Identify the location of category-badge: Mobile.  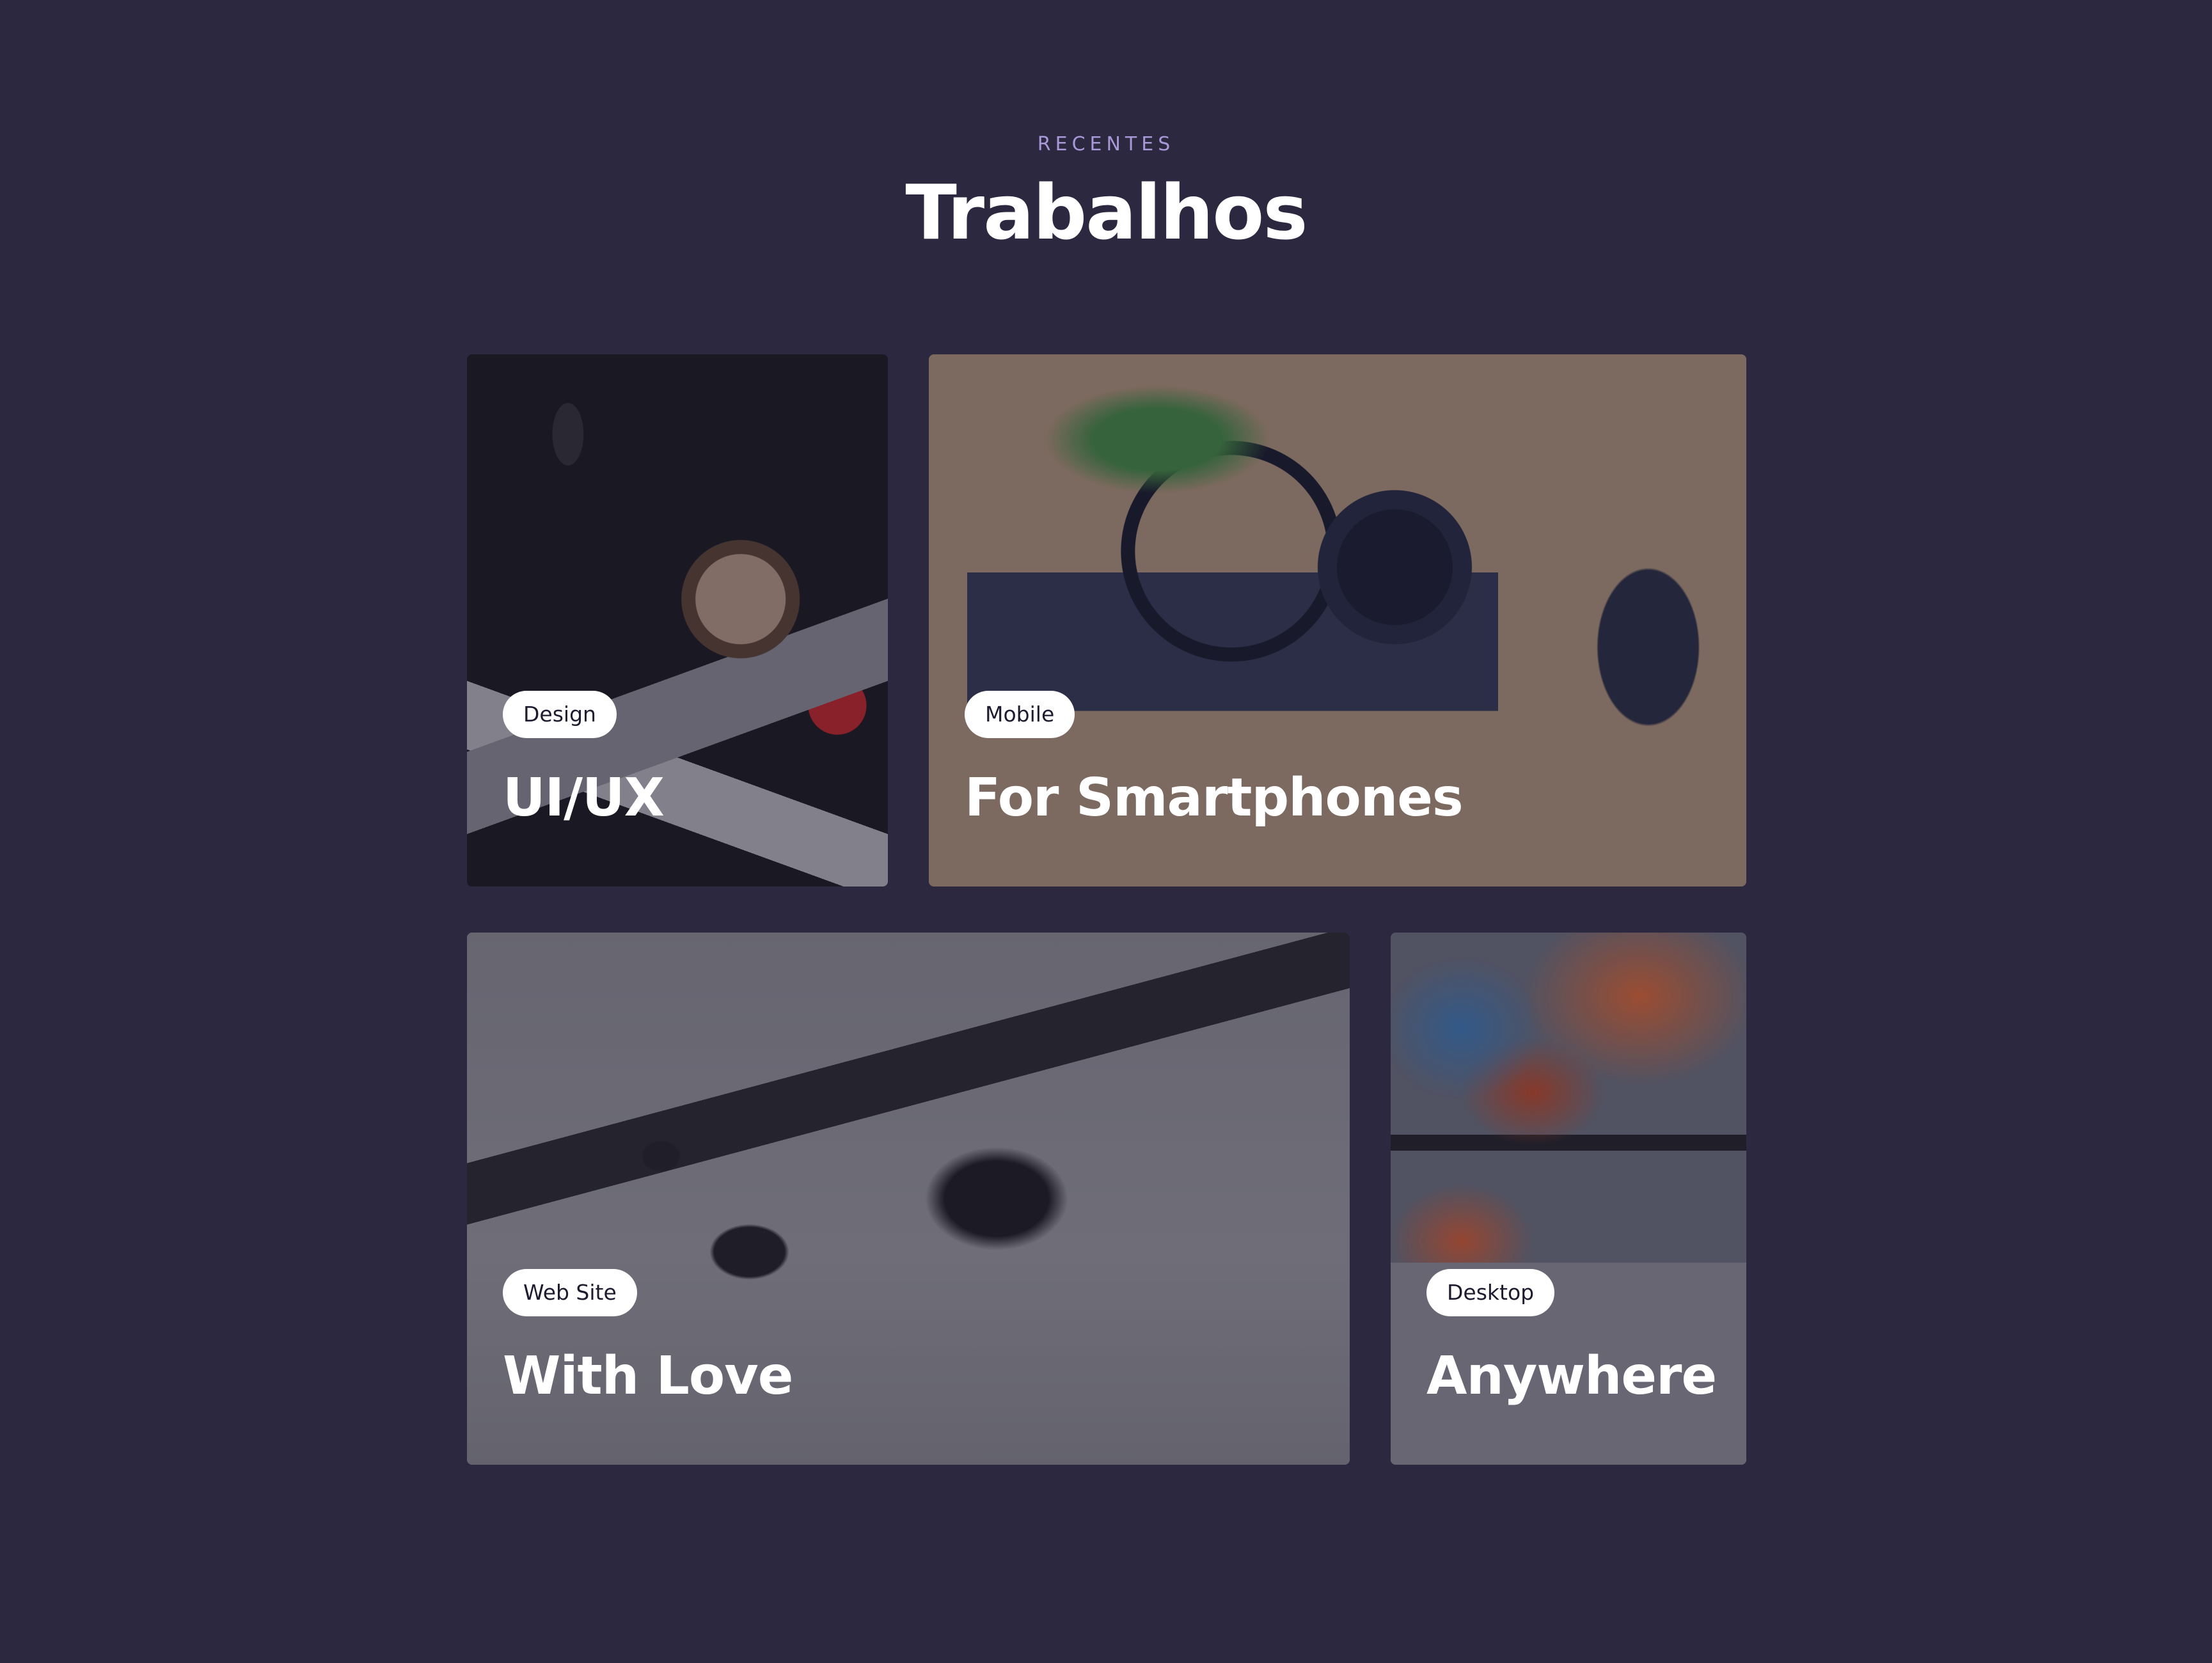
(1020, 714).